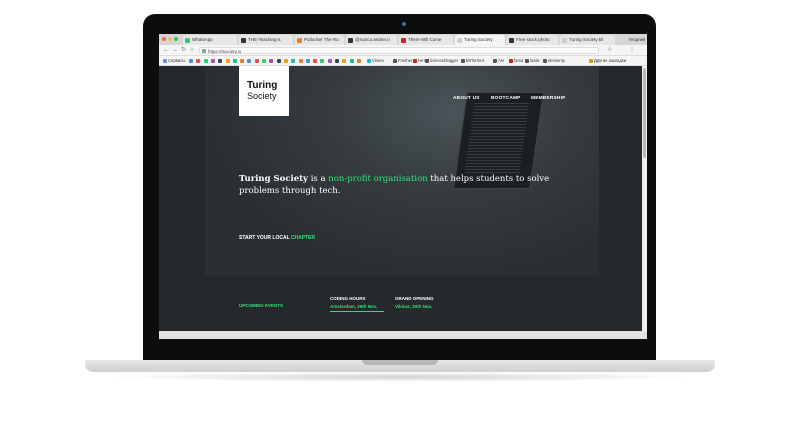 This screenshot has width=800, height=440. Describe the element at coordinates (607, 60) in the screenshot. I see `bookmark-item: Другие закладки` at that location.